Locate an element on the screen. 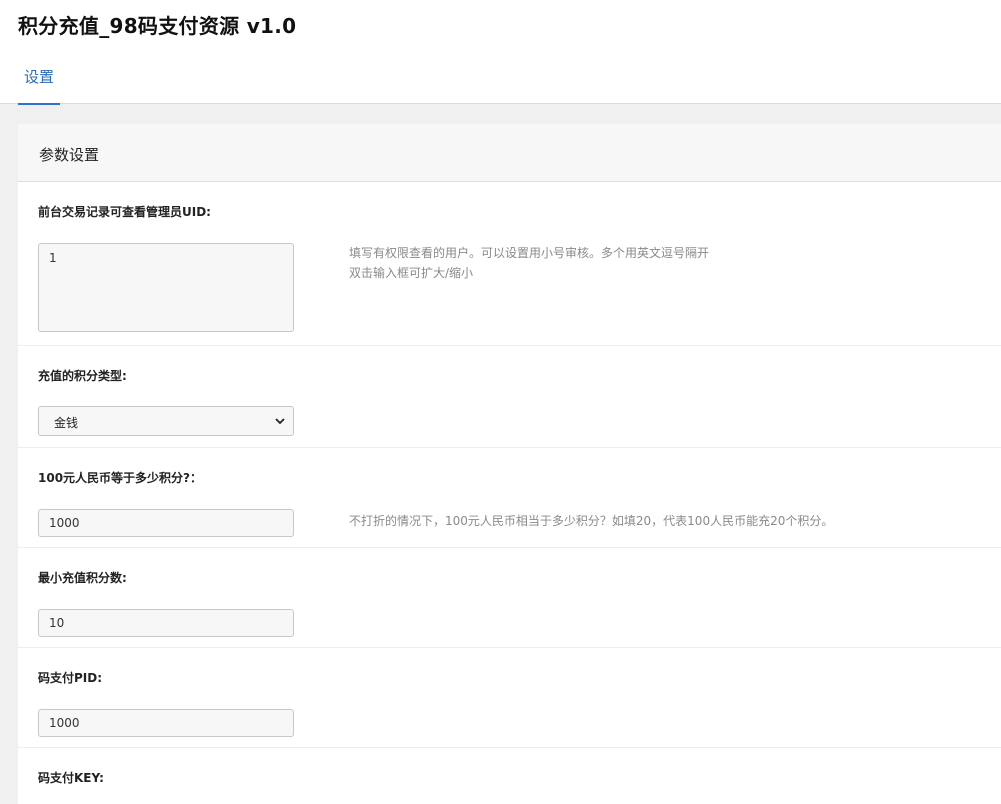 The image size is (1001, 804). admin-uid-label: 前台交易记录可查看管理员UID: is located at coordinates (124, 212).